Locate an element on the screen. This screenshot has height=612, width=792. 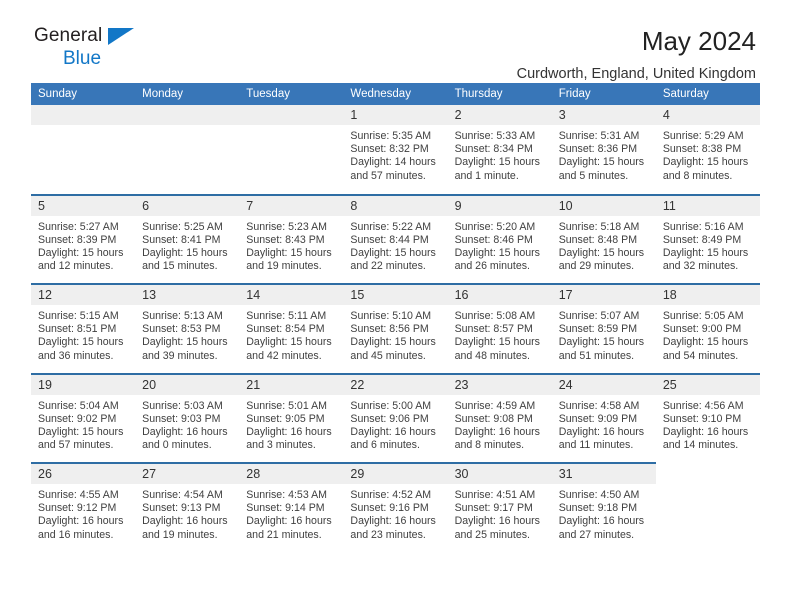
sunrise-text: Sunrise: 4:52 AM is located at coordinates (391, 495).